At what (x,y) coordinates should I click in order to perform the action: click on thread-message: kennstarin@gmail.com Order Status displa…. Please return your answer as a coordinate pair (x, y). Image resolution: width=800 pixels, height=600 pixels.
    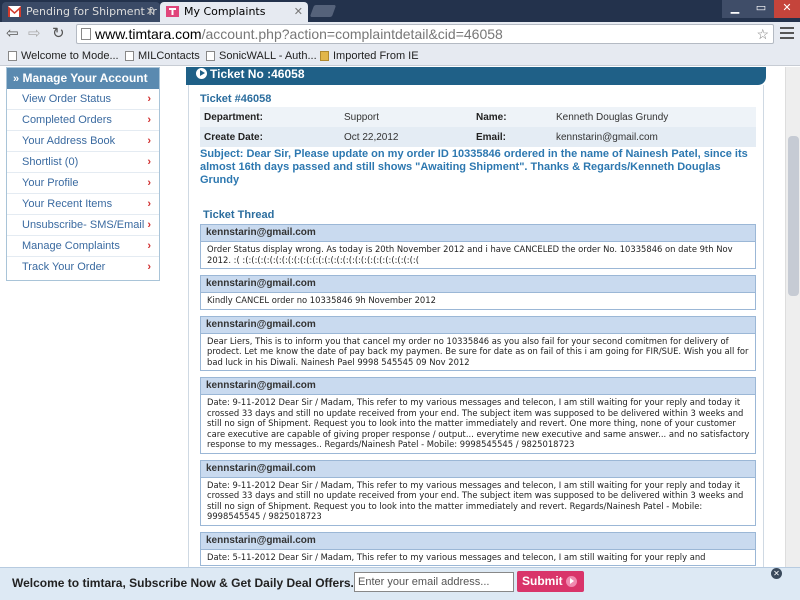
    Looking at the image, I should click on (478, 246).